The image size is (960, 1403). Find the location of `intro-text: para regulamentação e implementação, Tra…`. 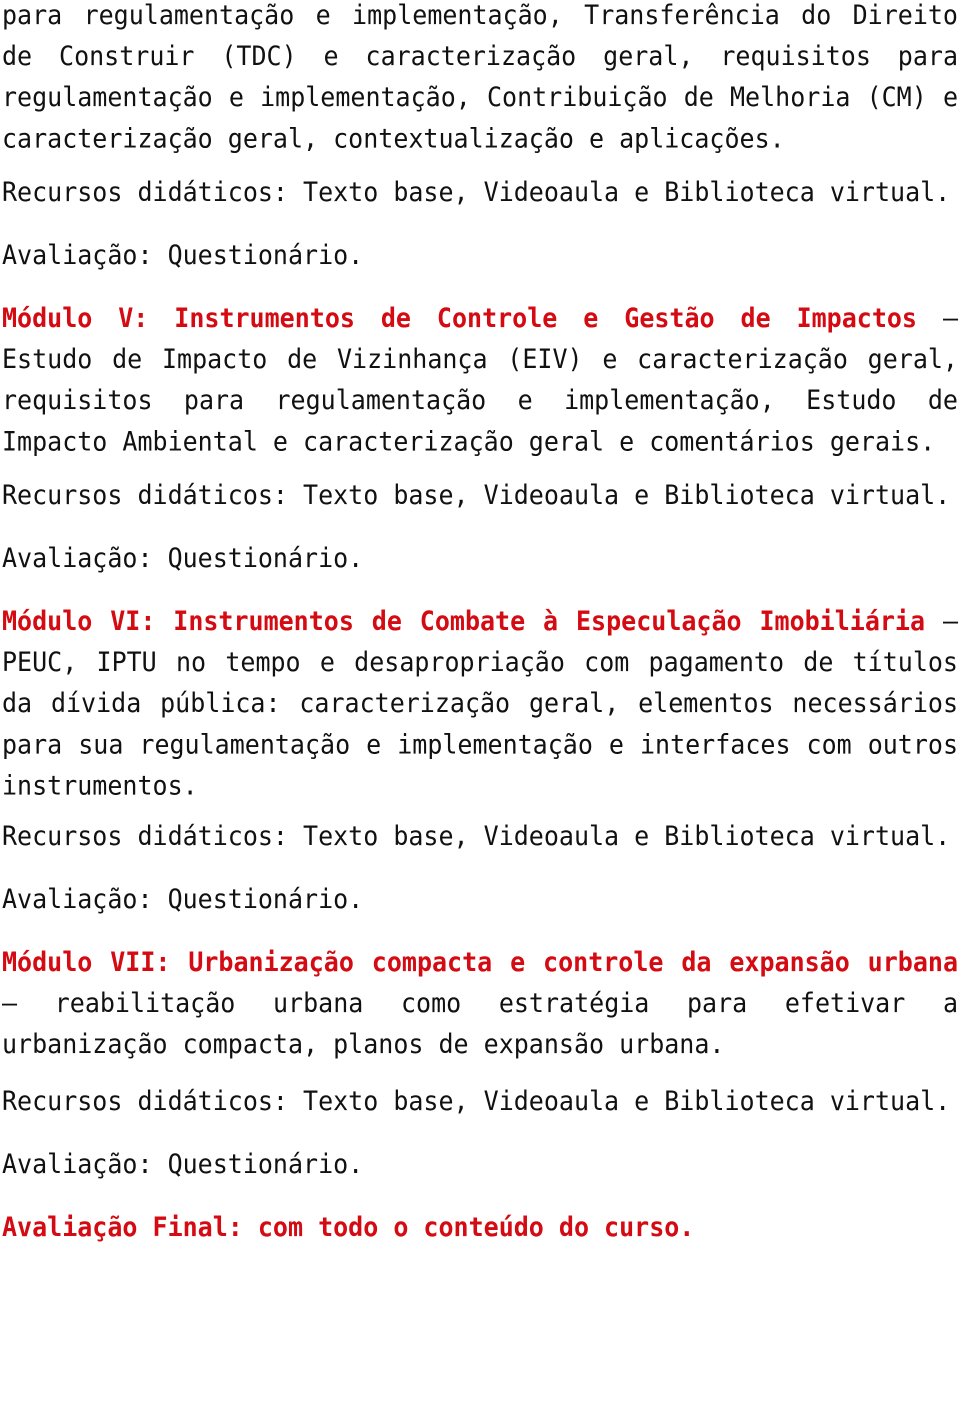

intro-text: para regulamentação e implementação, Tra… is located at coordinates (480, 77).